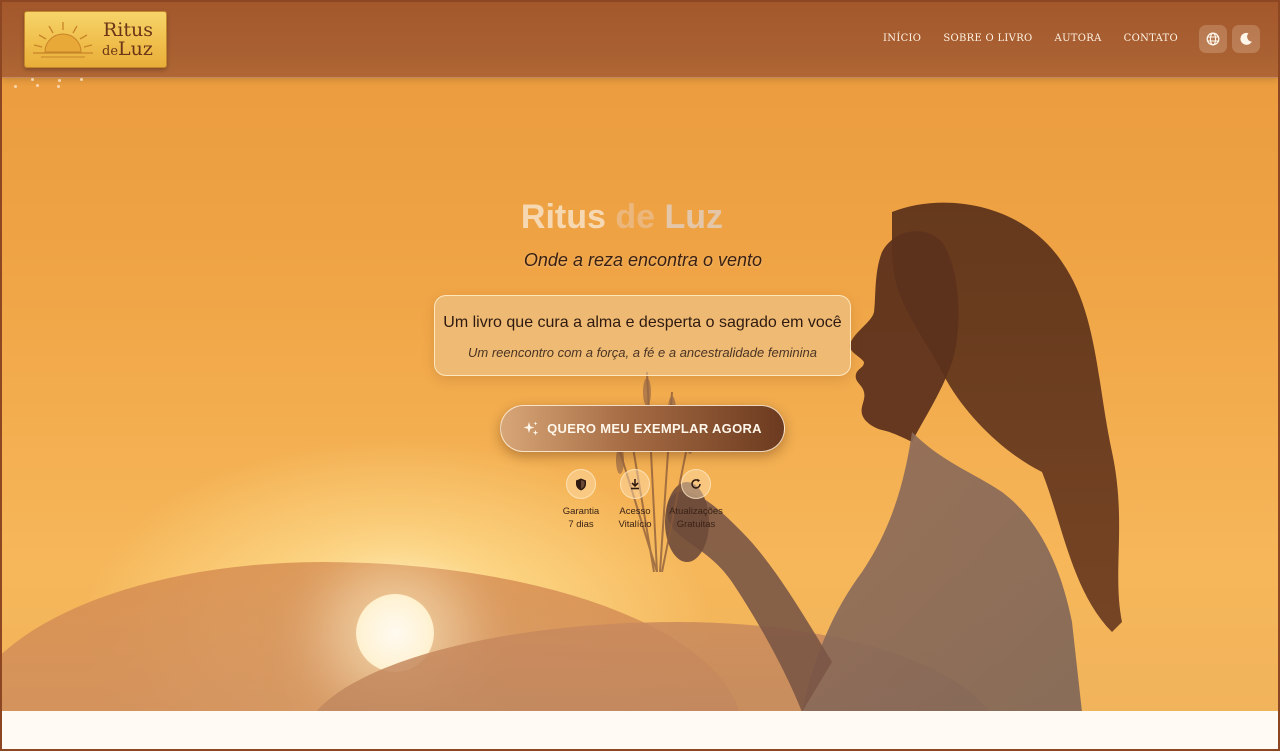  I want to click on main-nav: INÍCIO SOBRE O LIVRO AUTORA CONTATO, so click(1030, 38).